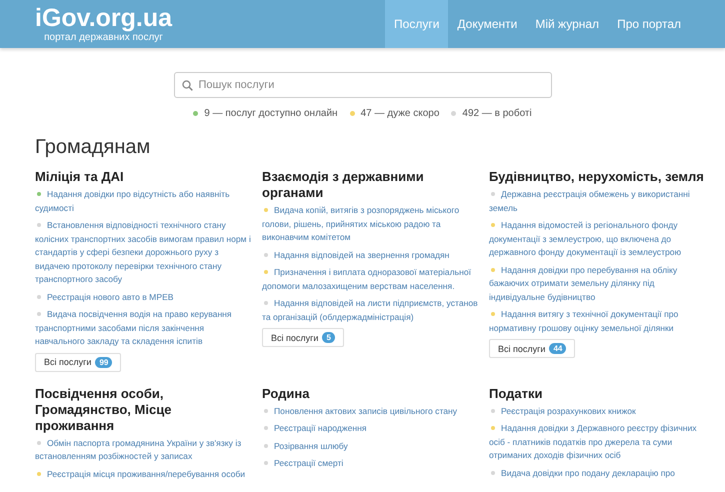  Describe the element at coordinates (371, 224) in the screenshot. I see `service-link: Видача копій, витягів з розпоряджень міського голови, рішень, прийнятих міською радою та виконавчим комітетом` at that location.